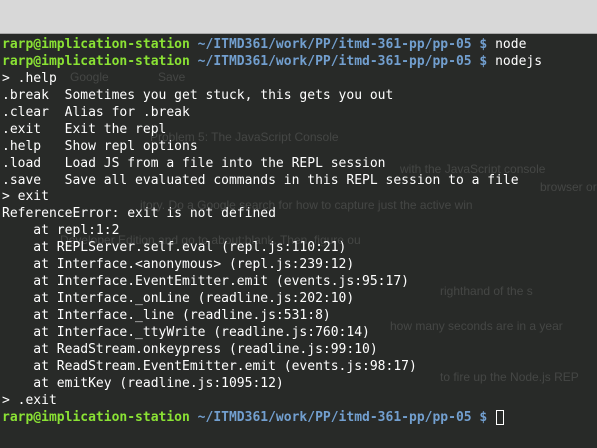  What do you see at coordinates (298, 17) in the screenshot?
I see `window-titlebar` at bounding box center [298, 17].